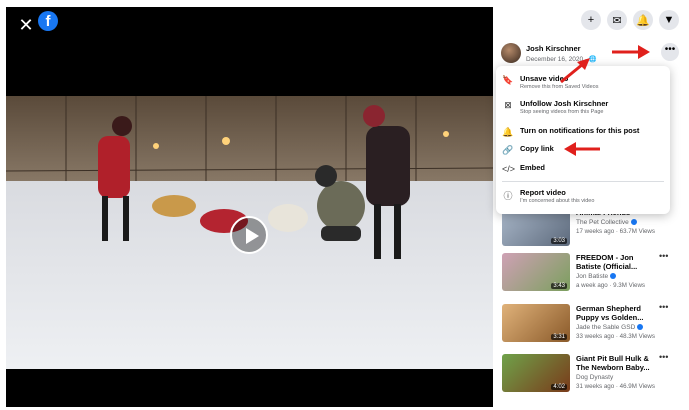 This screenshot has width=689, height=410. I want to click on video-channel: Jade the Sable GSD, so click(626, 327).